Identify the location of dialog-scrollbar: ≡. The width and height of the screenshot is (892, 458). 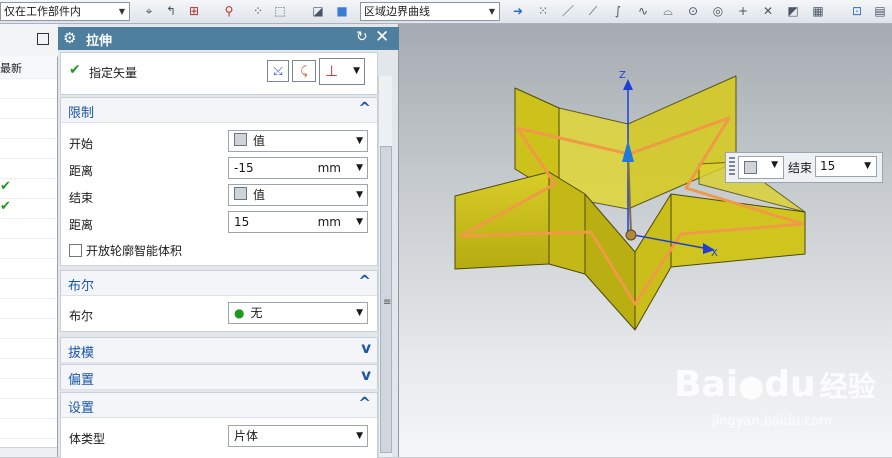
(385, 266).